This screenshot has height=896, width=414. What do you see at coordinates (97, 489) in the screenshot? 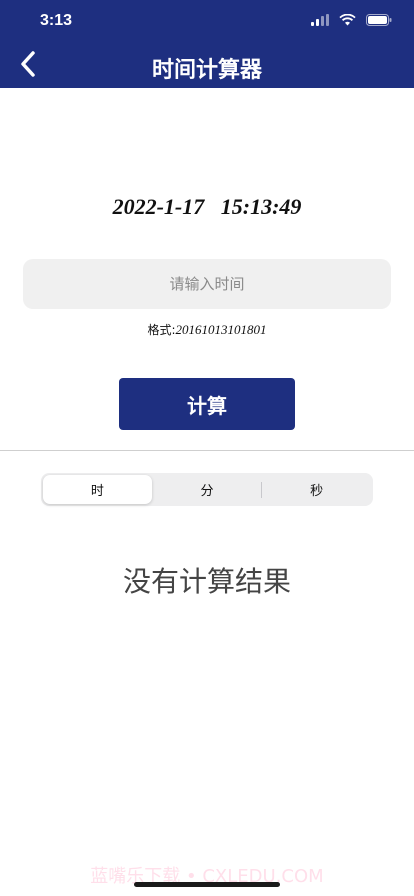
I see `segment-hour: 时` at bounding box center [97, 489].